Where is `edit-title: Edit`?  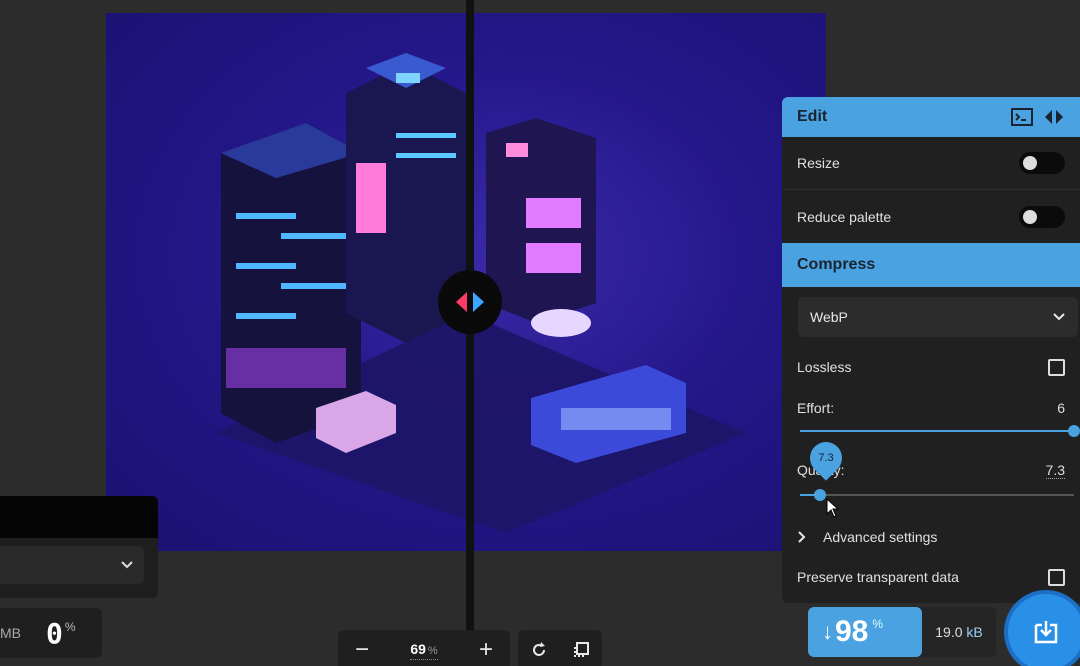
edit-title: Edit is located at coordinates (812, 116).